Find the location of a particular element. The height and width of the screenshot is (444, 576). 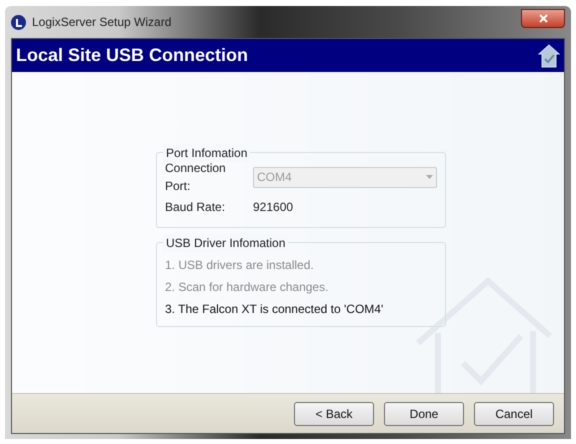

app-logo-icon is located at coordinates (18, 22).